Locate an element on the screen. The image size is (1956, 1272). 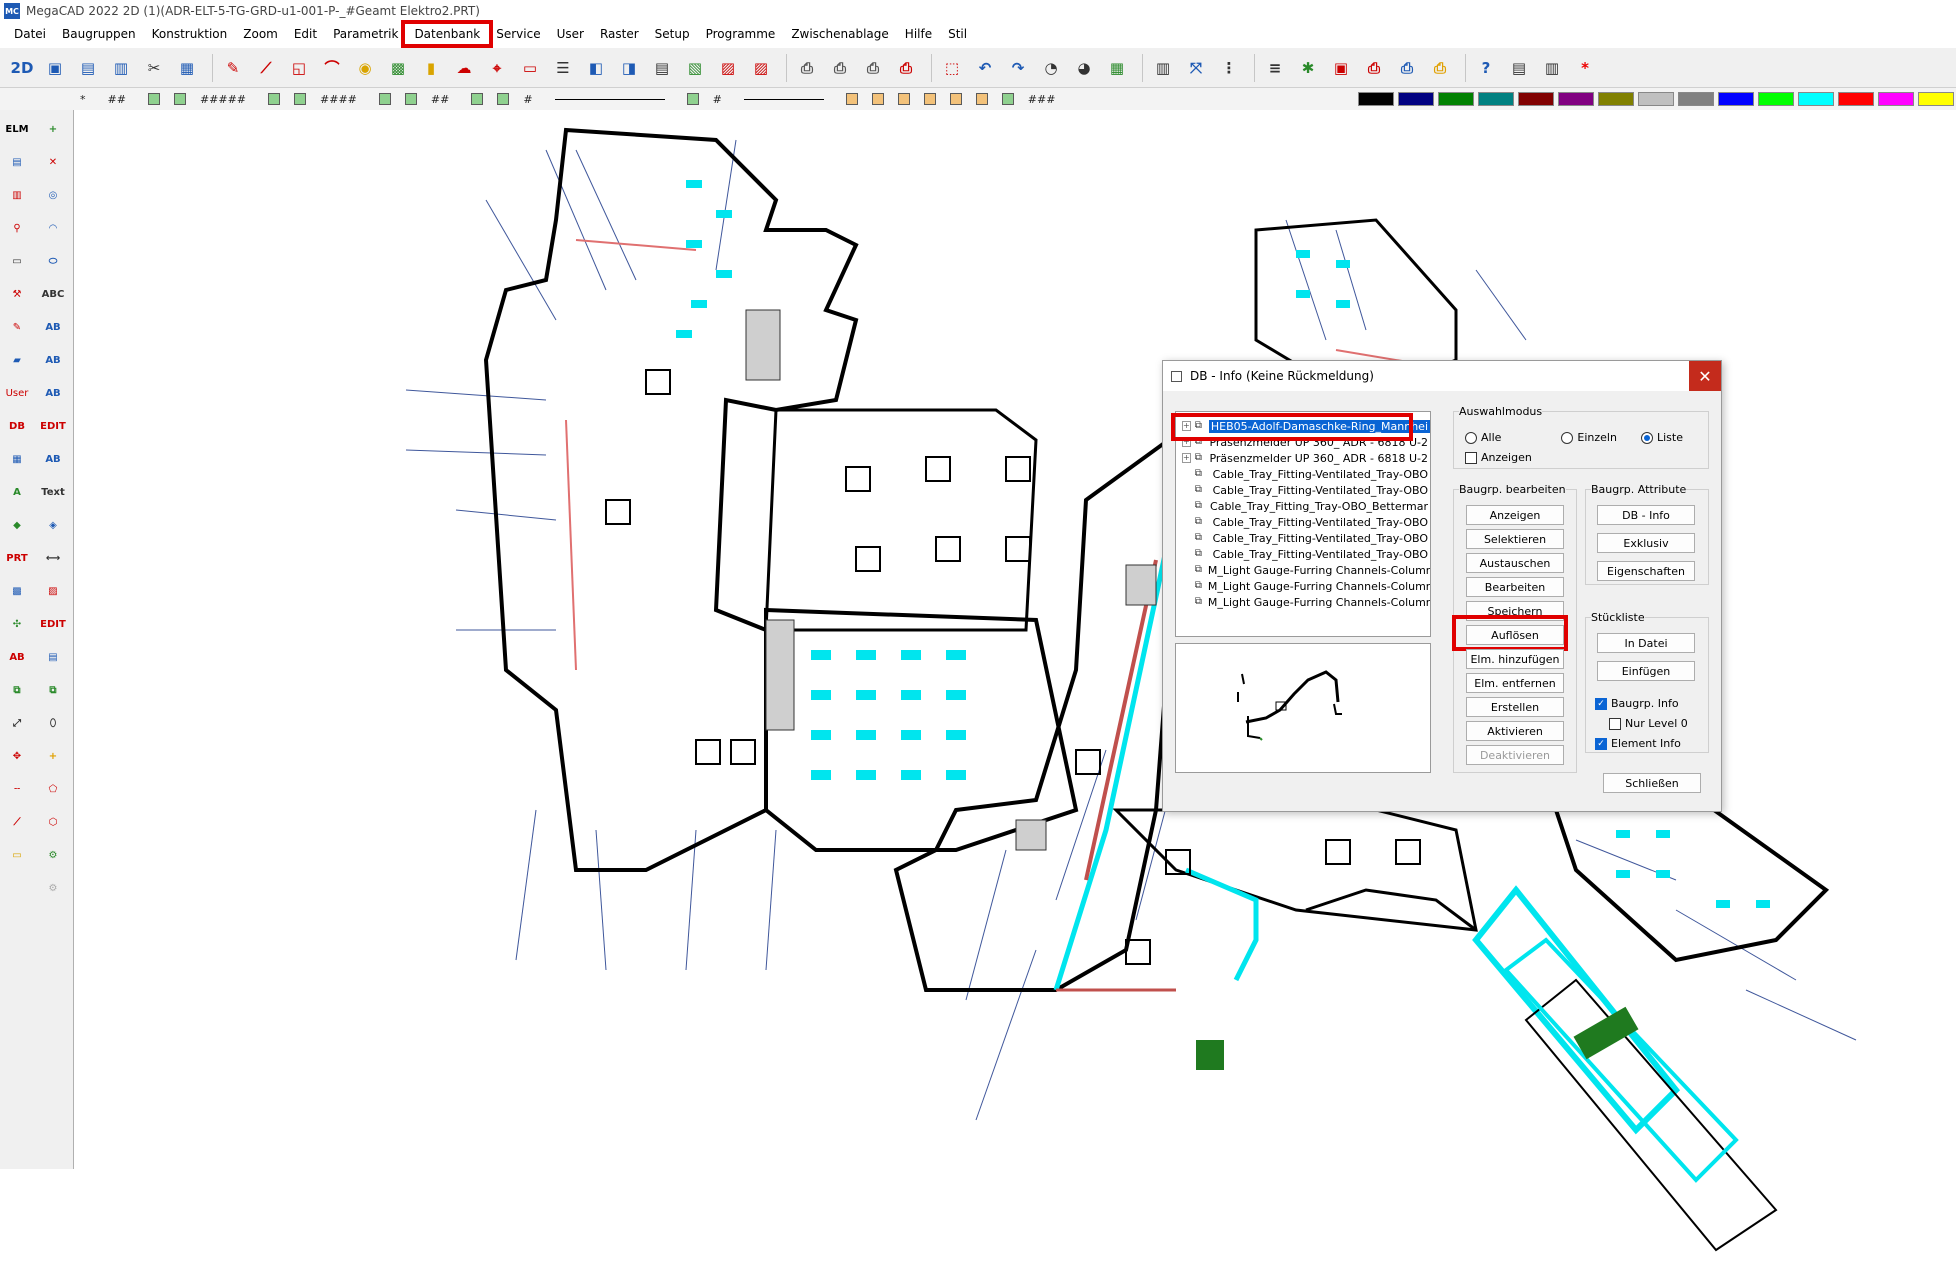
schliessen-button: Schließen is located at coordinates (1652, 783).